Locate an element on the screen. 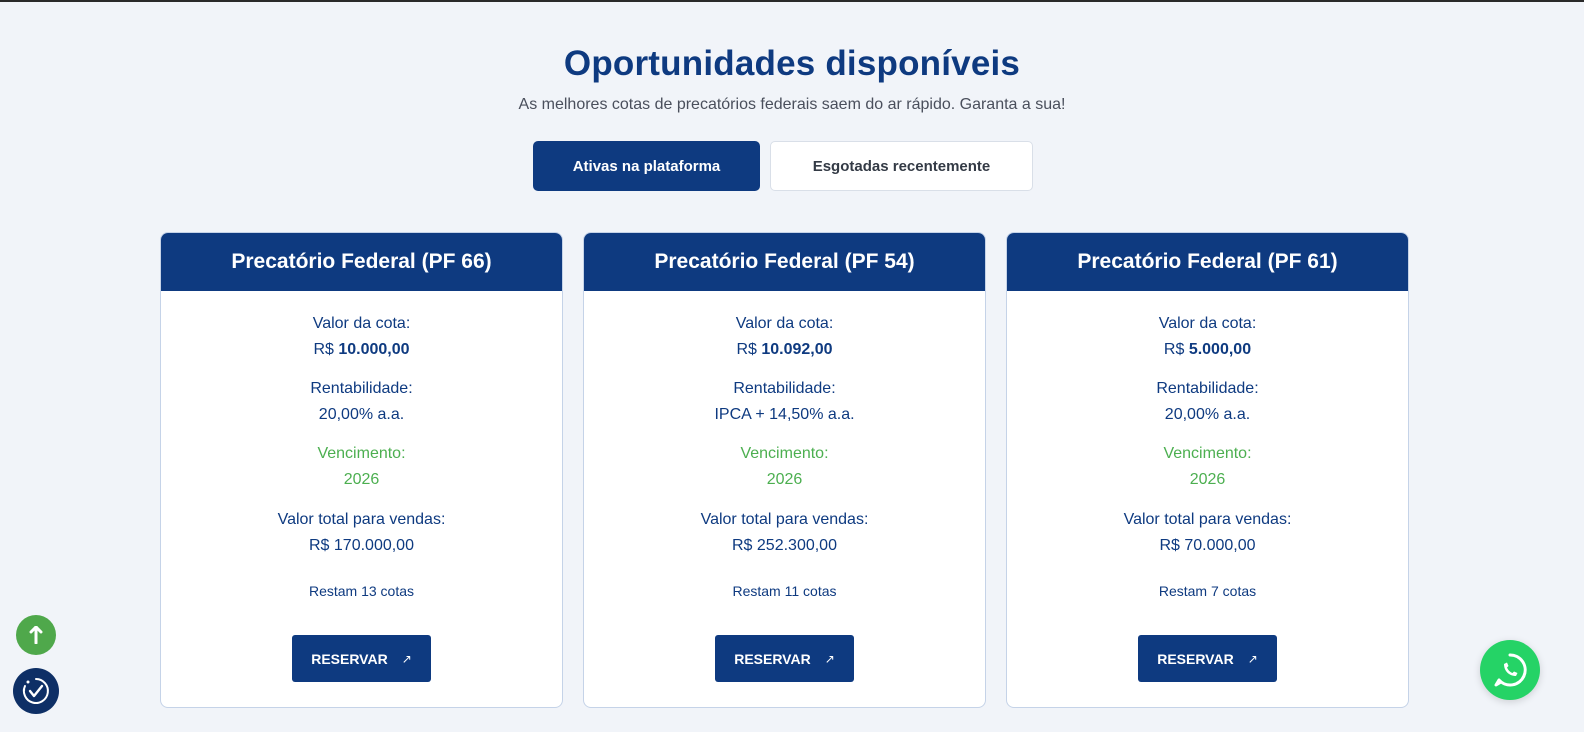 This screenshot has width=1584, height=732. tab-active-on-platform: Ativas na plataforma is located at coordinates (646, 166).